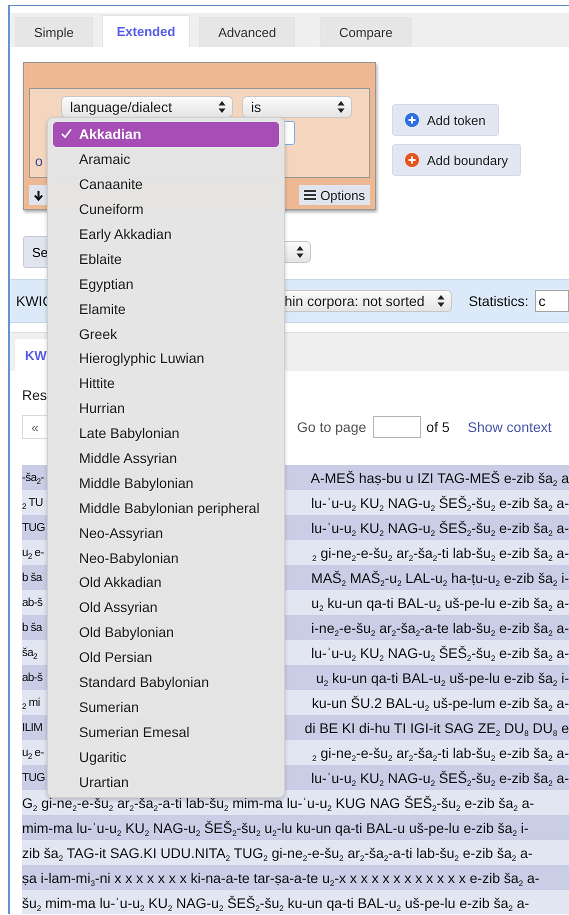 Image resolution: width=569 pixels, height=915 pixels. What do you see at coordinates (445, 120) in the screenshot?
I see `add-button: Add token` at bounding box center [445, 120].